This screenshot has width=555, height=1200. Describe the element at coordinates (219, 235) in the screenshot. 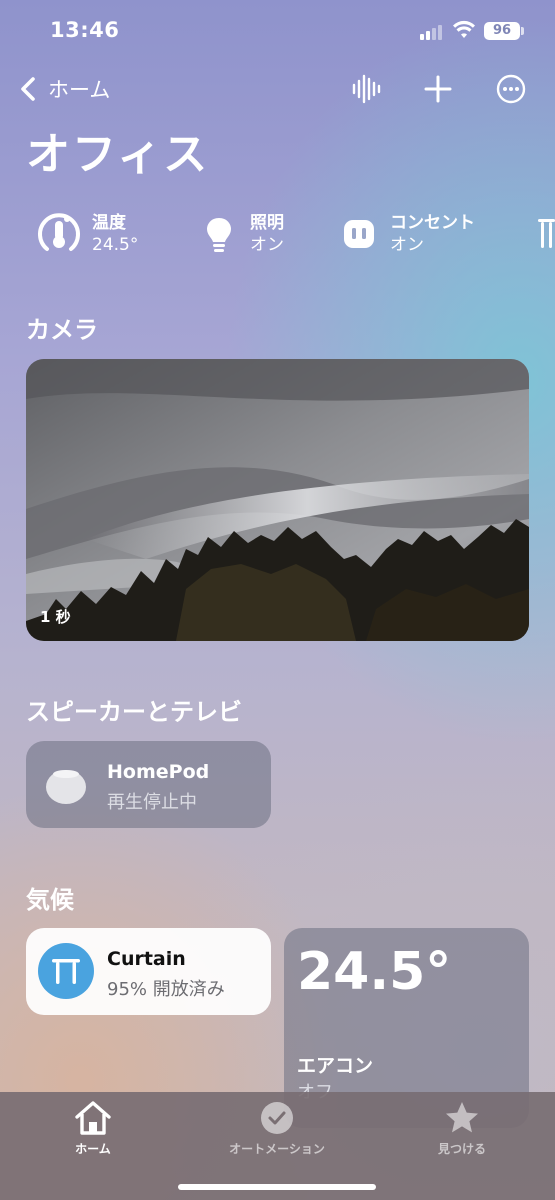

I see `lightbulb-icon` at that location.